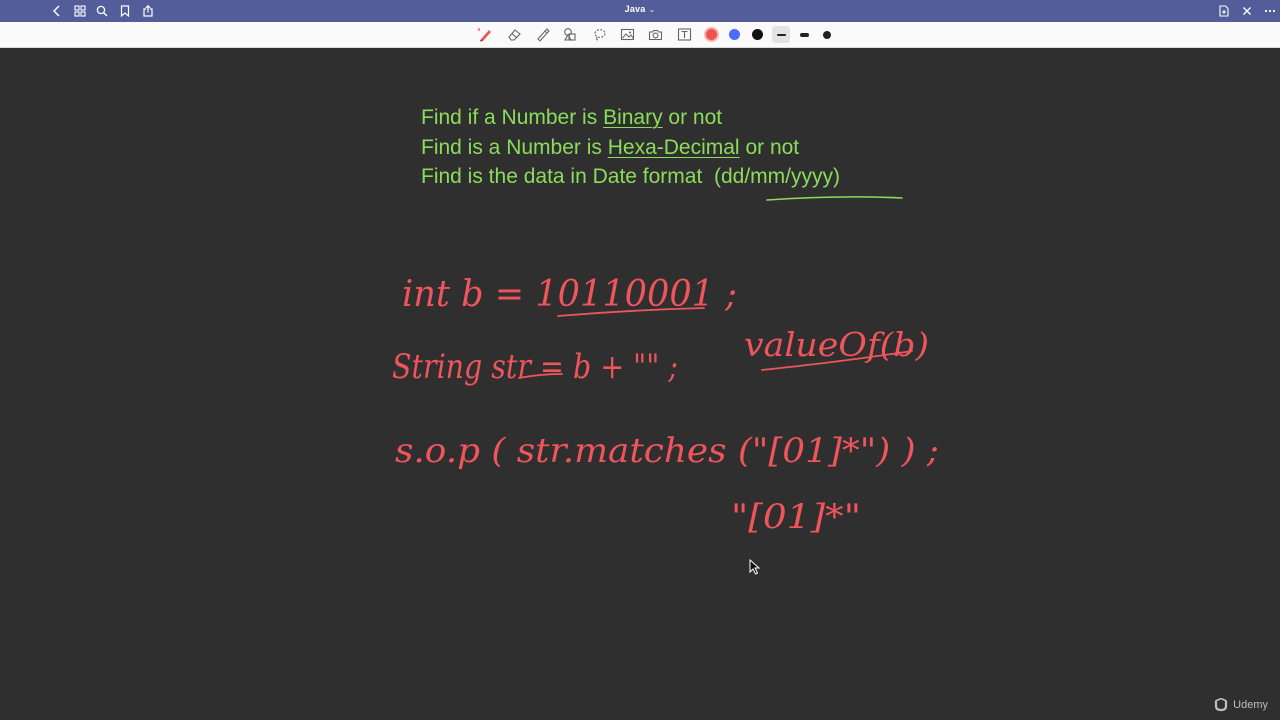 This screenshot has height=720, width=1280. Describe the element at coordinates (1247, 11) in the screenshot. I see `close-icon` at that location.